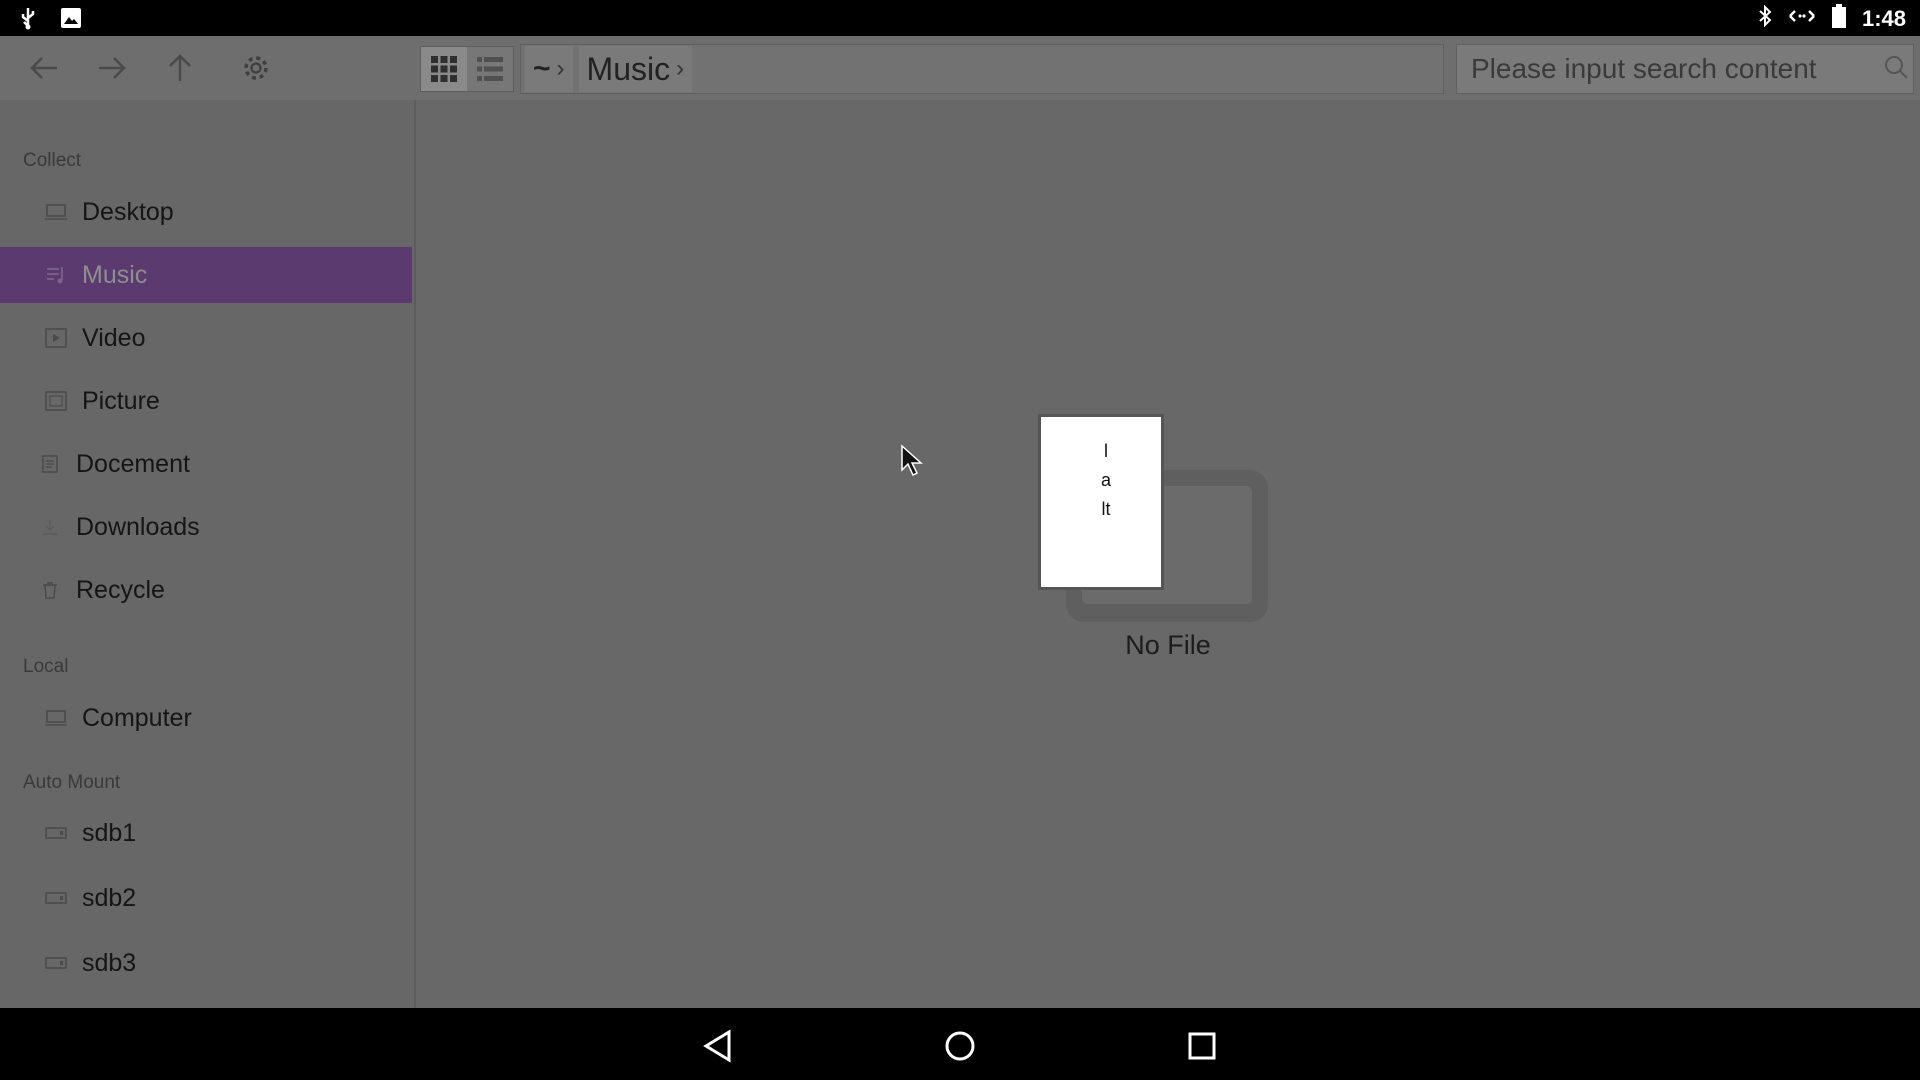  I want to click on nav-recents-button, so click(1202, 1046).